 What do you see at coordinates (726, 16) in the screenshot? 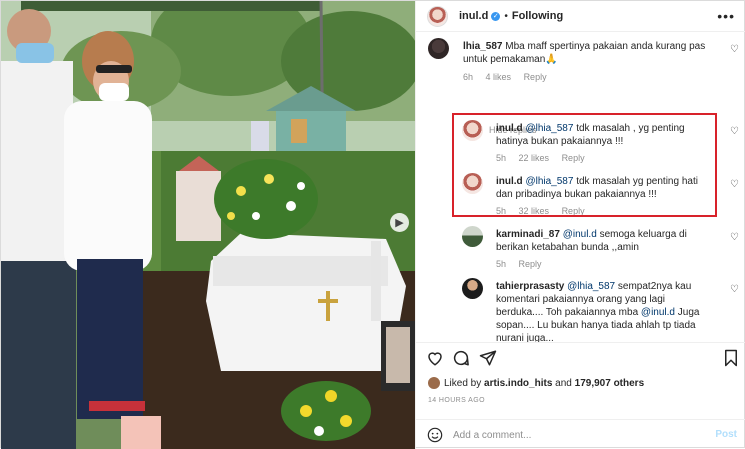
I see `more-options-icon: •••` at bounding box center [726, 16].